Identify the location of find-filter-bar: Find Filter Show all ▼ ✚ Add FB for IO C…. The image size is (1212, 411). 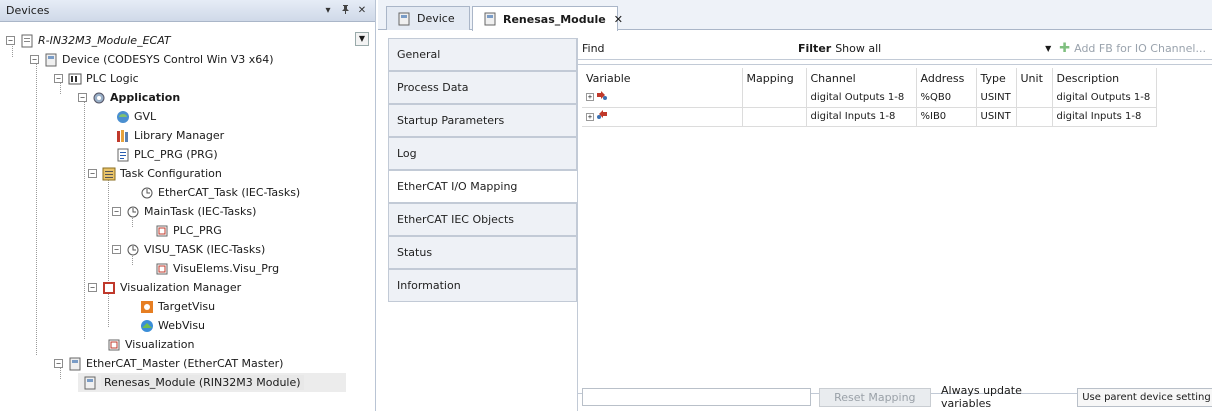
(895, 49).